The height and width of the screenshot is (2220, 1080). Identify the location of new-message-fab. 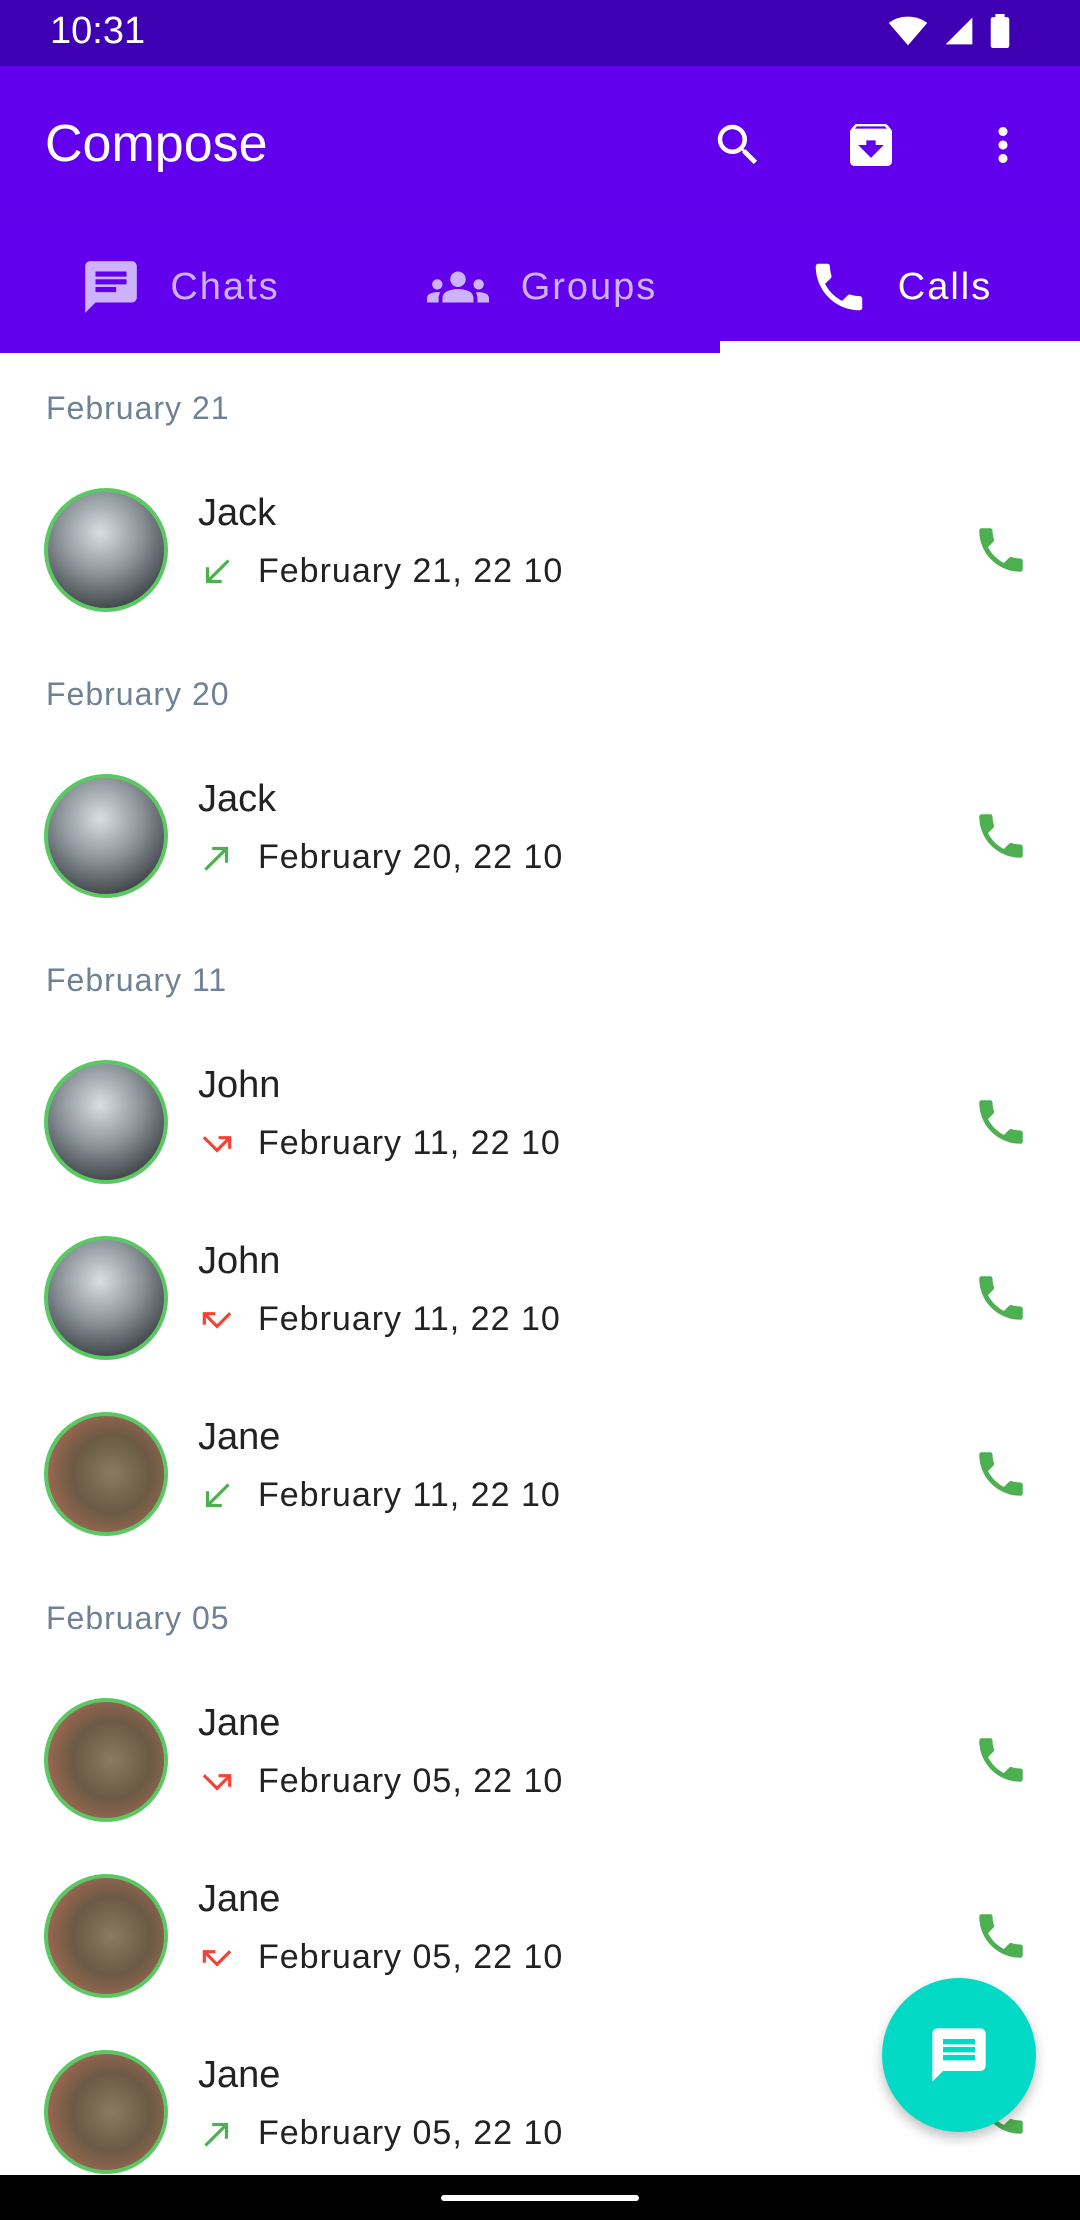
(959, 2055).